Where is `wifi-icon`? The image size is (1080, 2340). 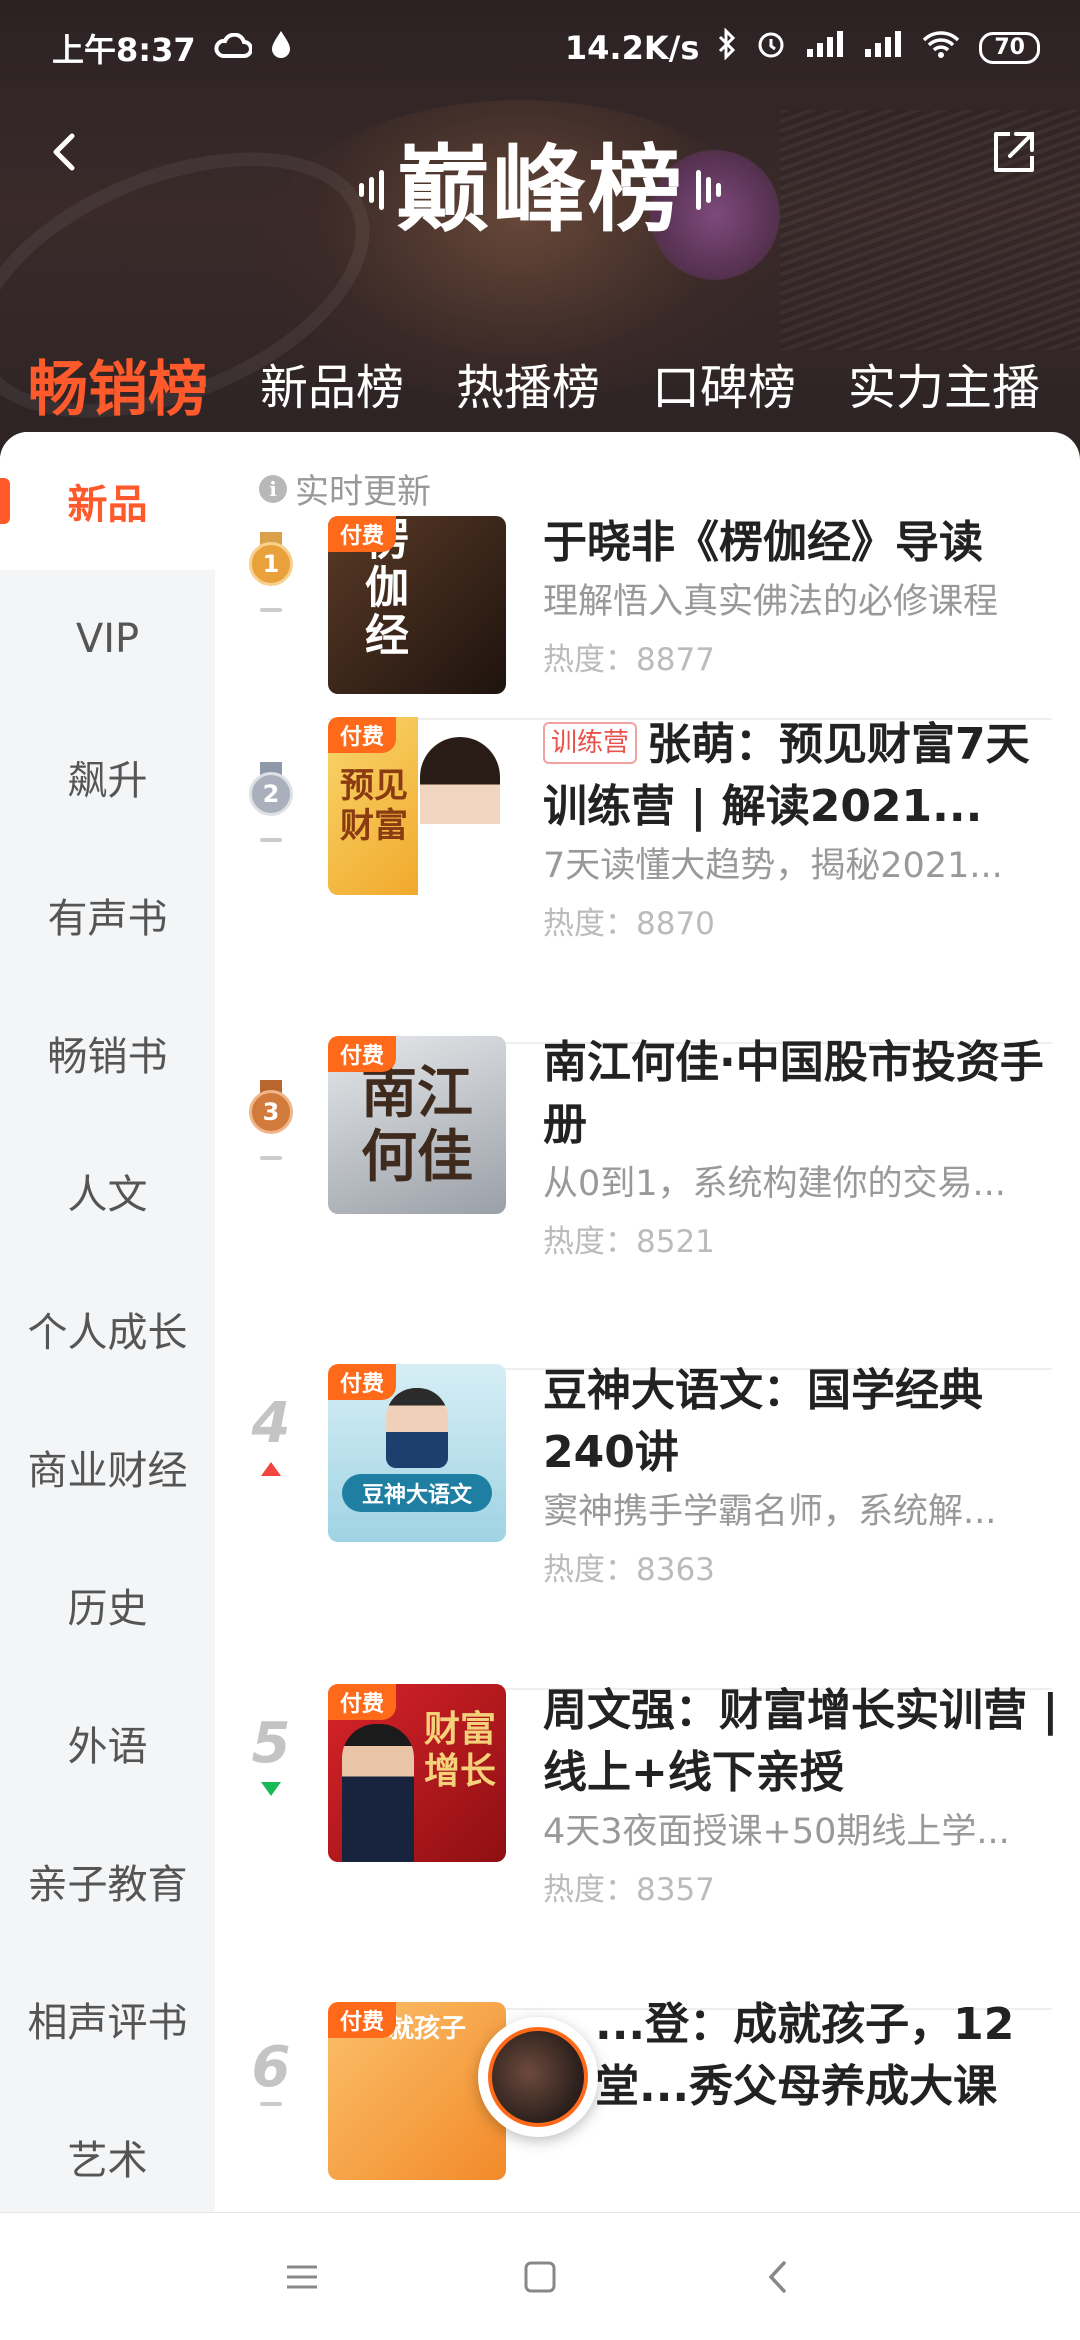
wifi-icon is located at coordinates (941, 48).